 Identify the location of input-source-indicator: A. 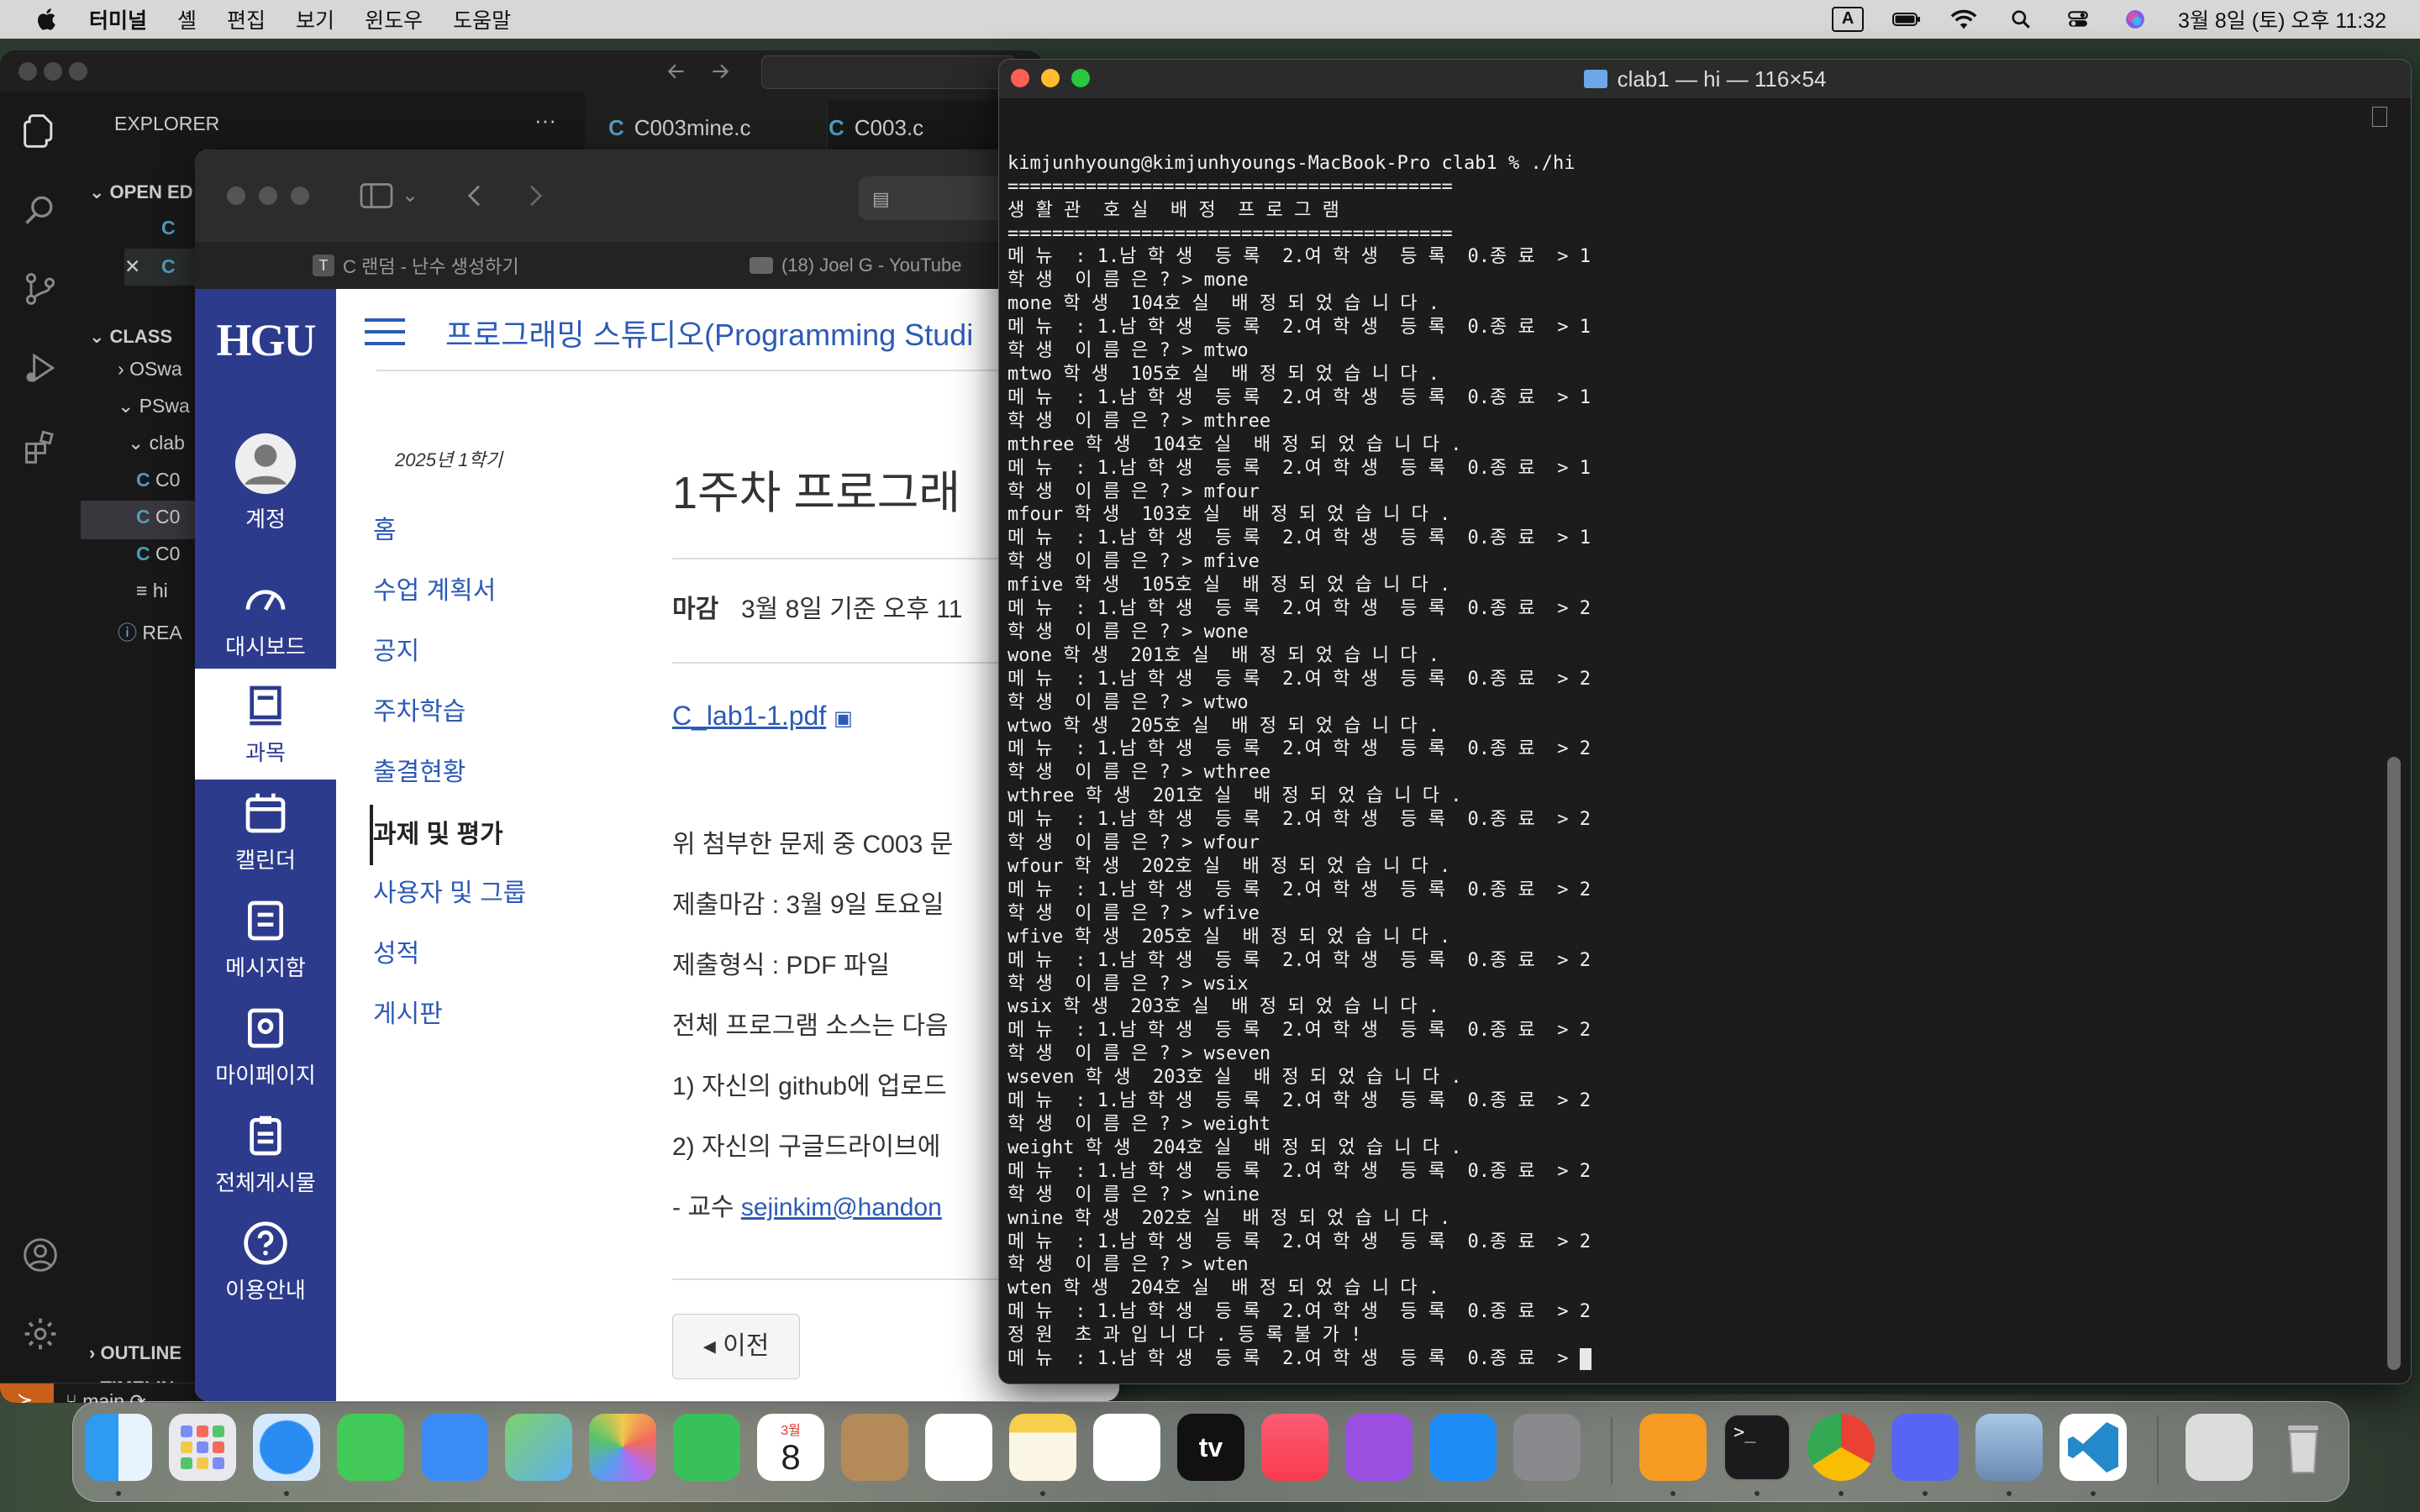
(1849, 19).